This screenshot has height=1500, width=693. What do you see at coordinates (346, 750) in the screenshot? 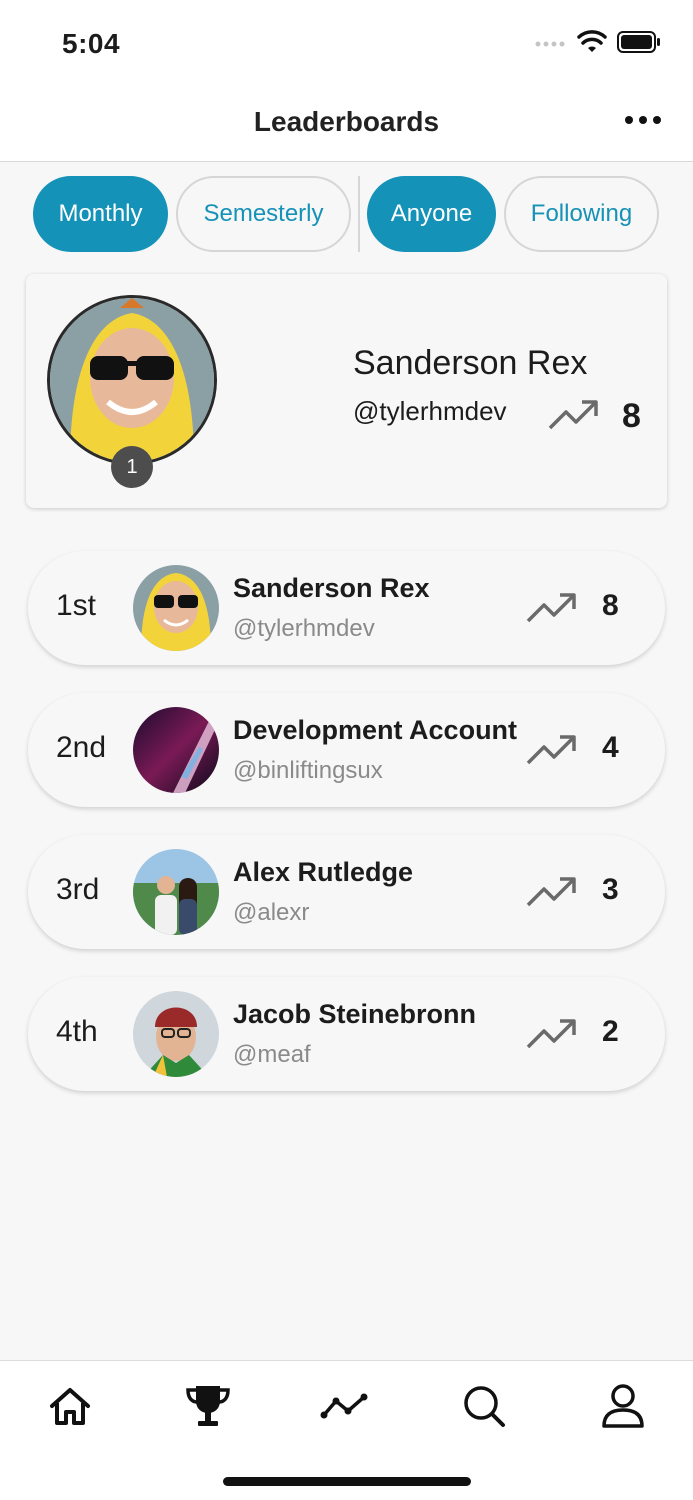
I see `leaderboard-row: 2nd Development Account @binliftingsux 4` at bounding box center [346, 750].